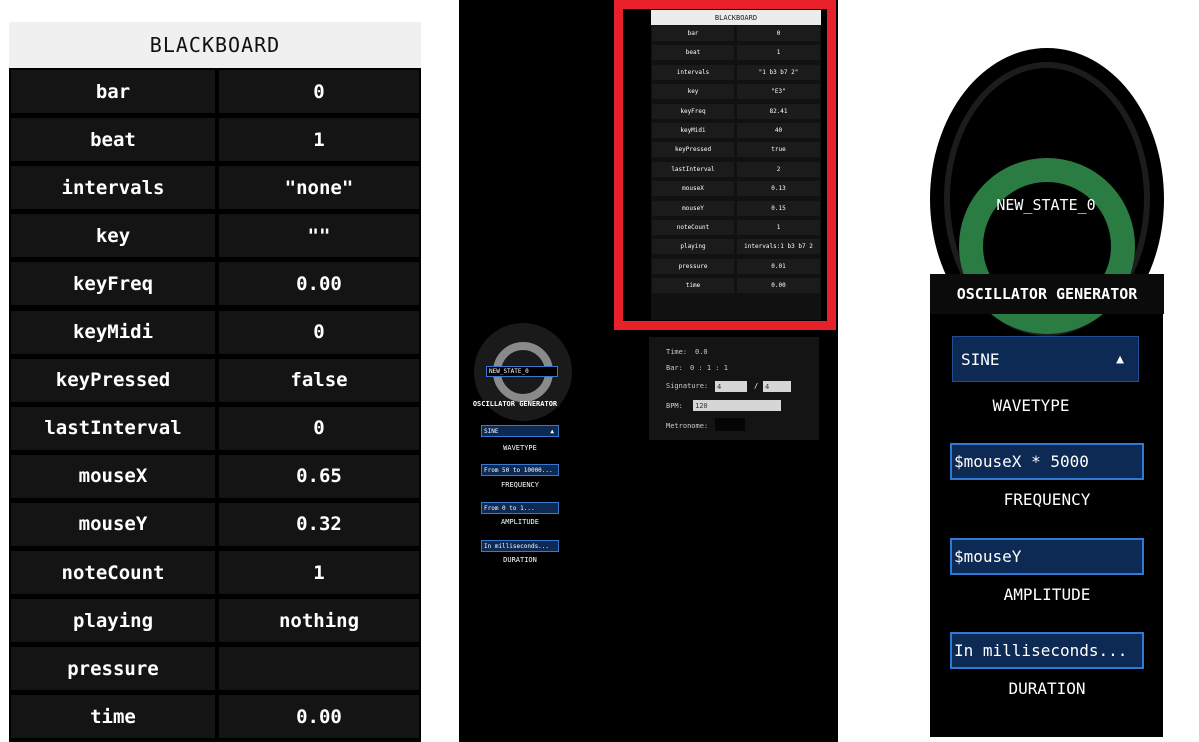  What do you see at coordinates (215, 524) in the screenshot?
I see `blackboard-row: mouseY 0.32` at bounding box center [215, 524].